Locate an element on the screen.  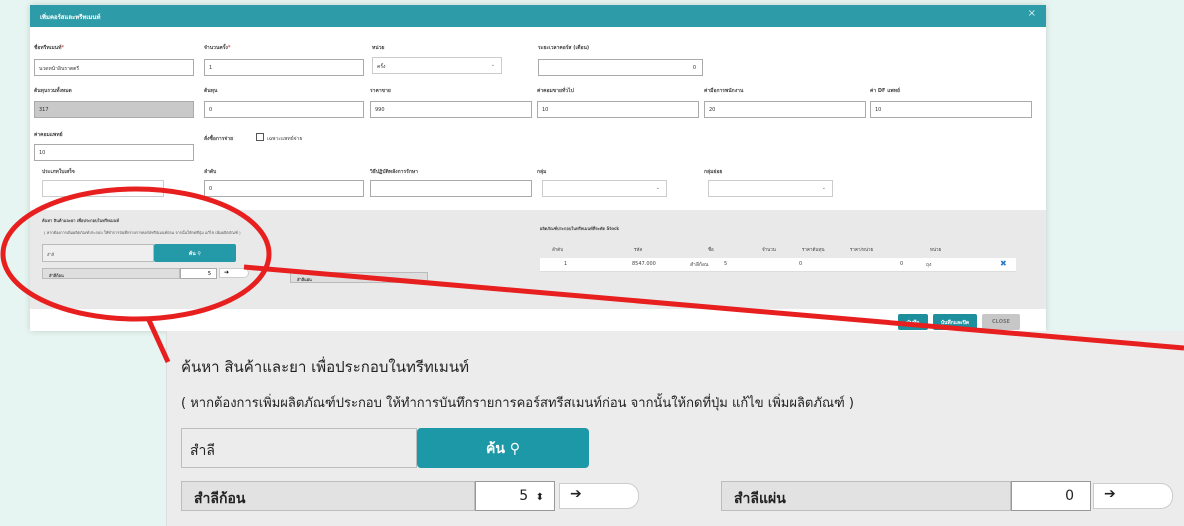
search-term: สำลี is located at coordinates (51, 254).